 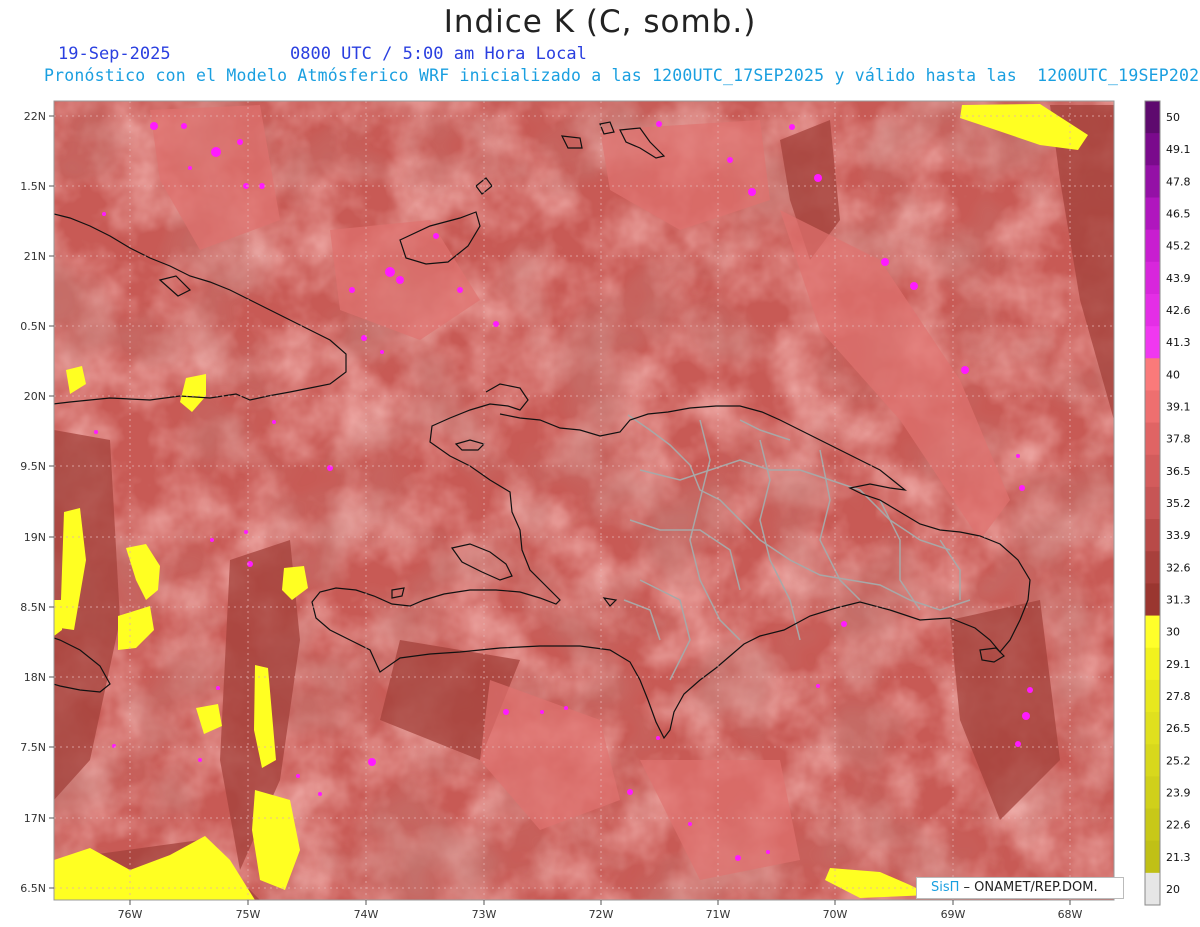 What do you see at coordinates (1178, 471) in the screenshot?
I see `colorbar-label: 36.5` at bounding box center [1178, 471].